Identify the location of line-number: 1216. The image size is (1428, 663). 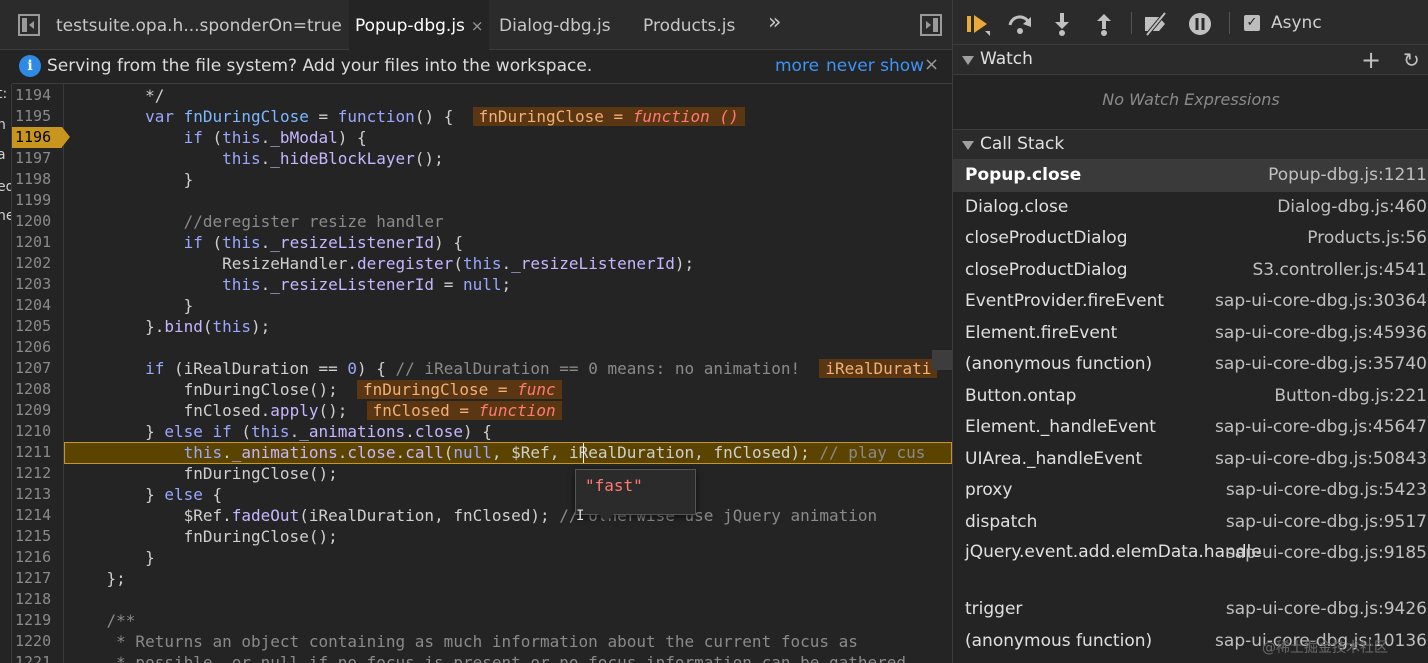
(35, 557).